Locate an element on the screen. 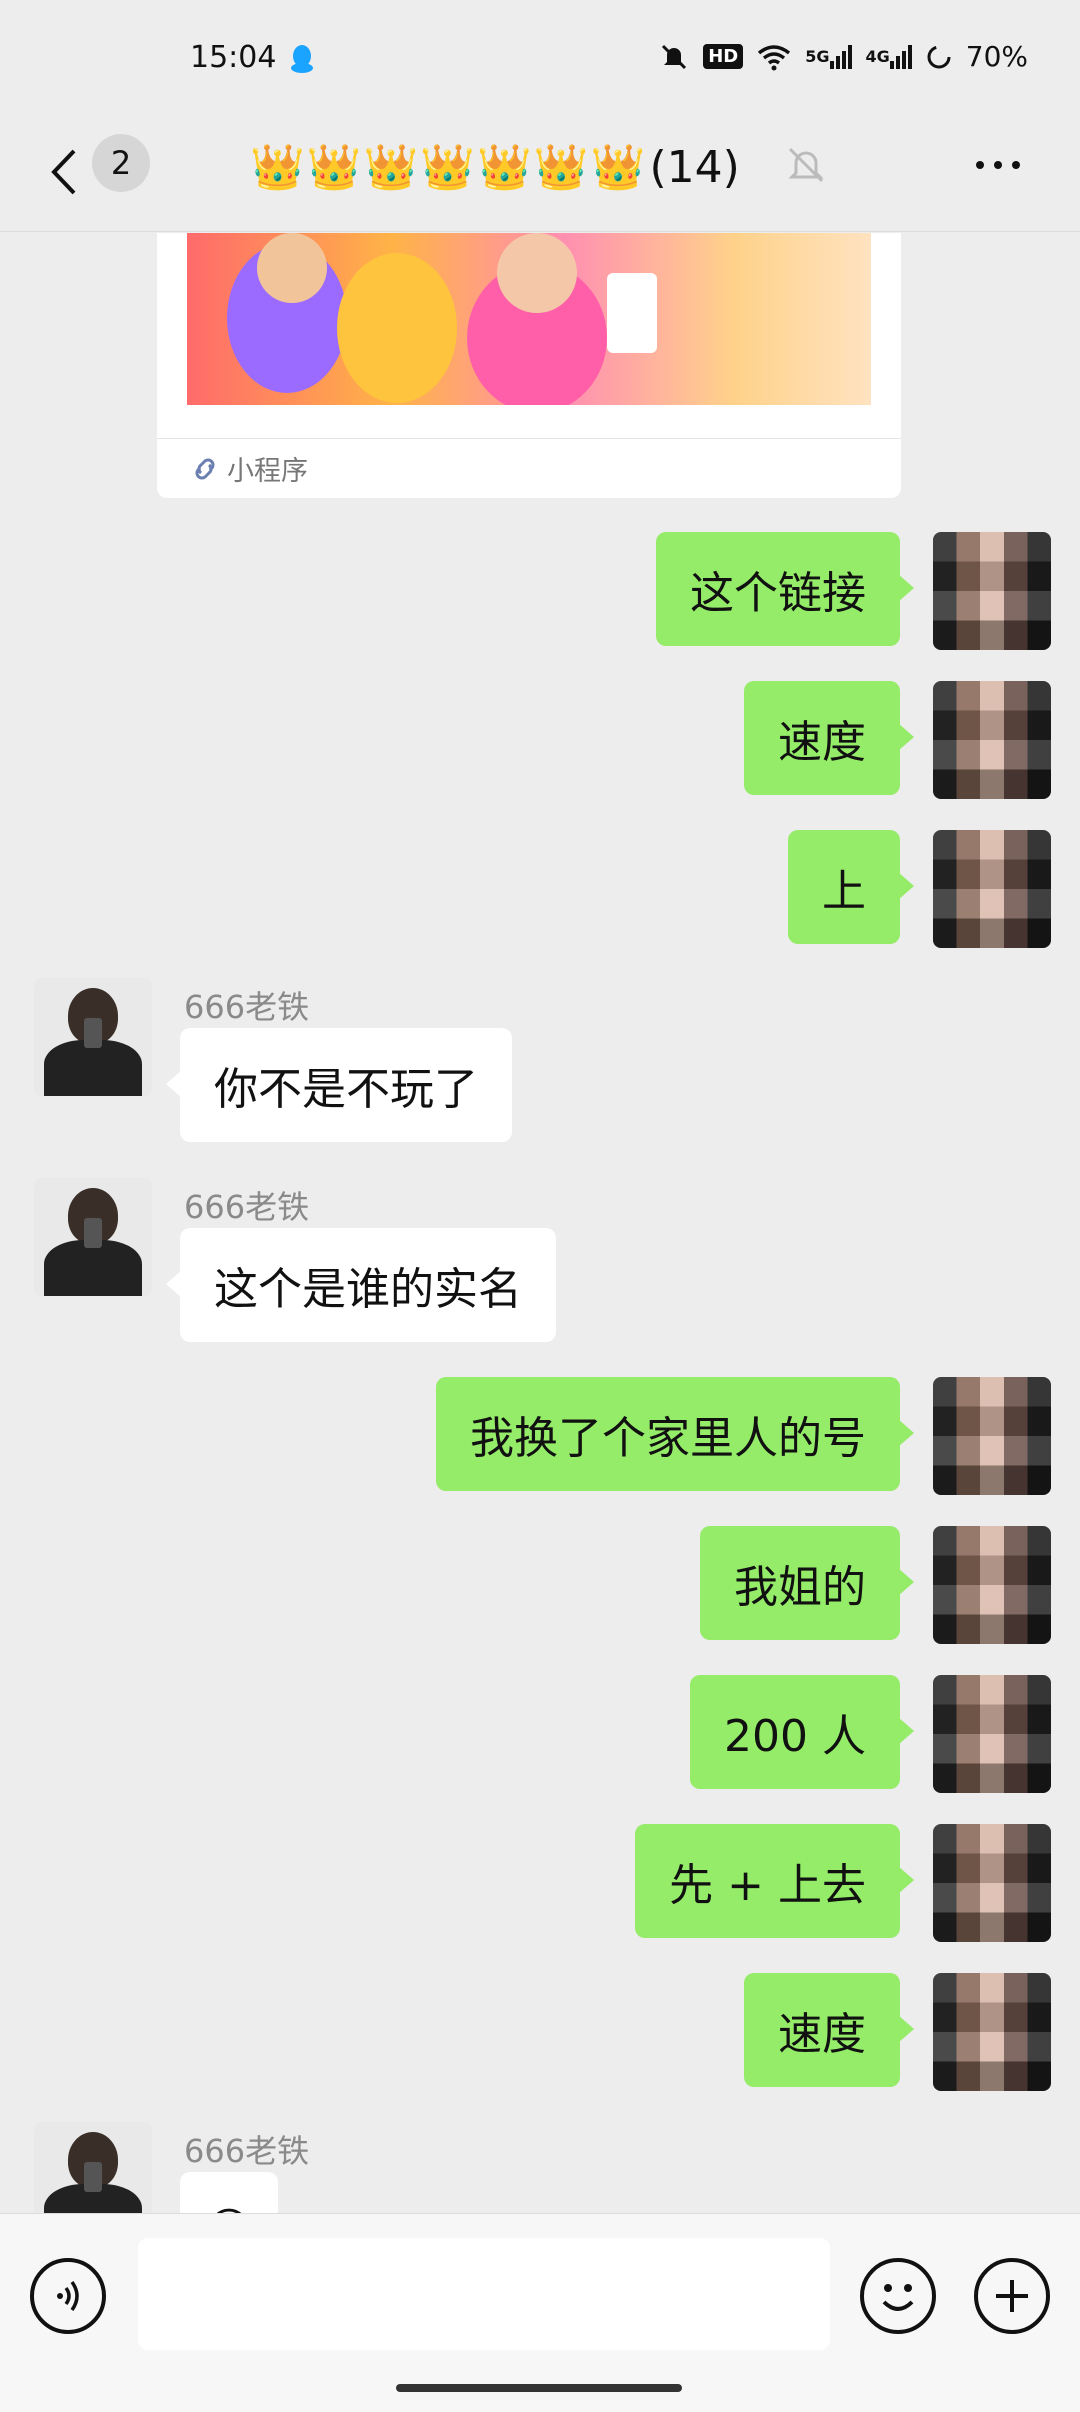  chat-title: 👑👑👑👑👑👑👑 (14) is located at coordinates (495, 168).